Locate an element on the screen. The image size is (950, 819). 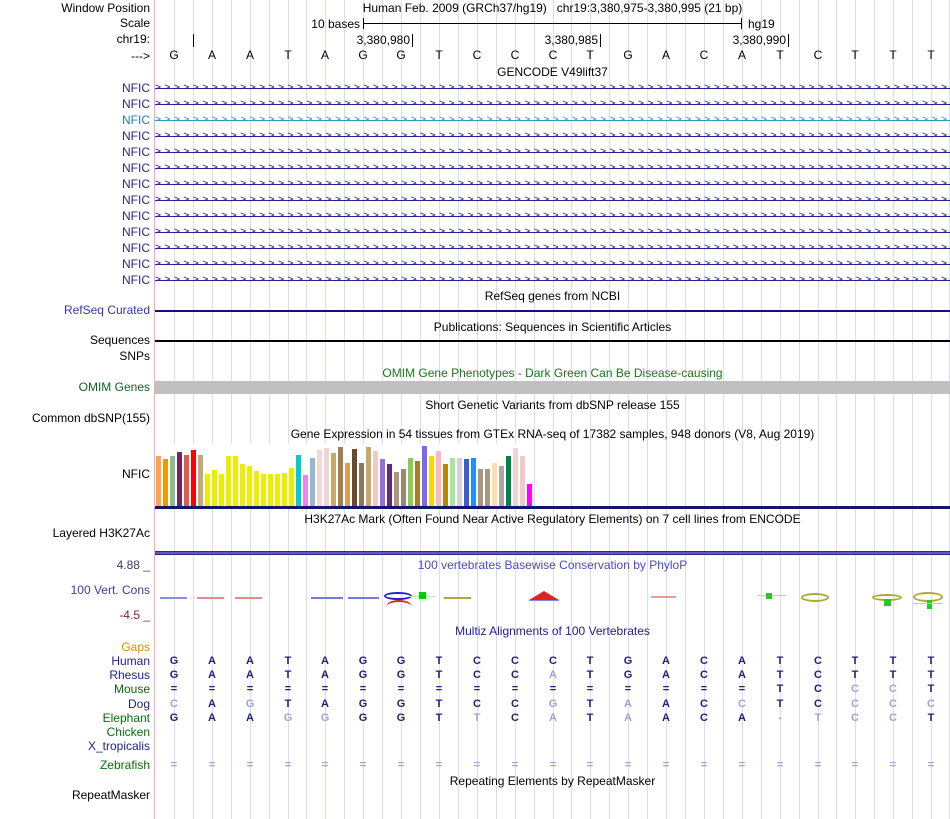
omim-genes-label: OMIM Genes is located at coordinates (75, 387).